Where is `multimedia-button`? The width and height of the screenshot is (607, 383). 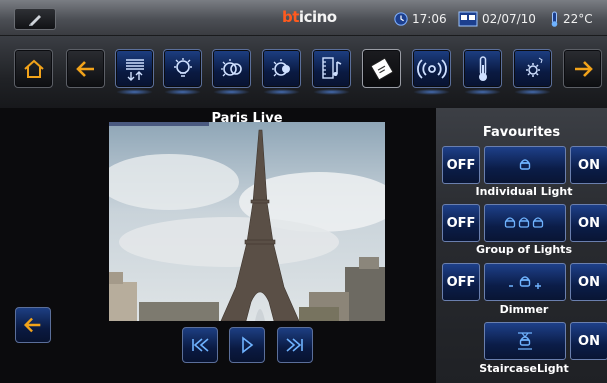 multimedia-button is located at coordinates (331, 72).